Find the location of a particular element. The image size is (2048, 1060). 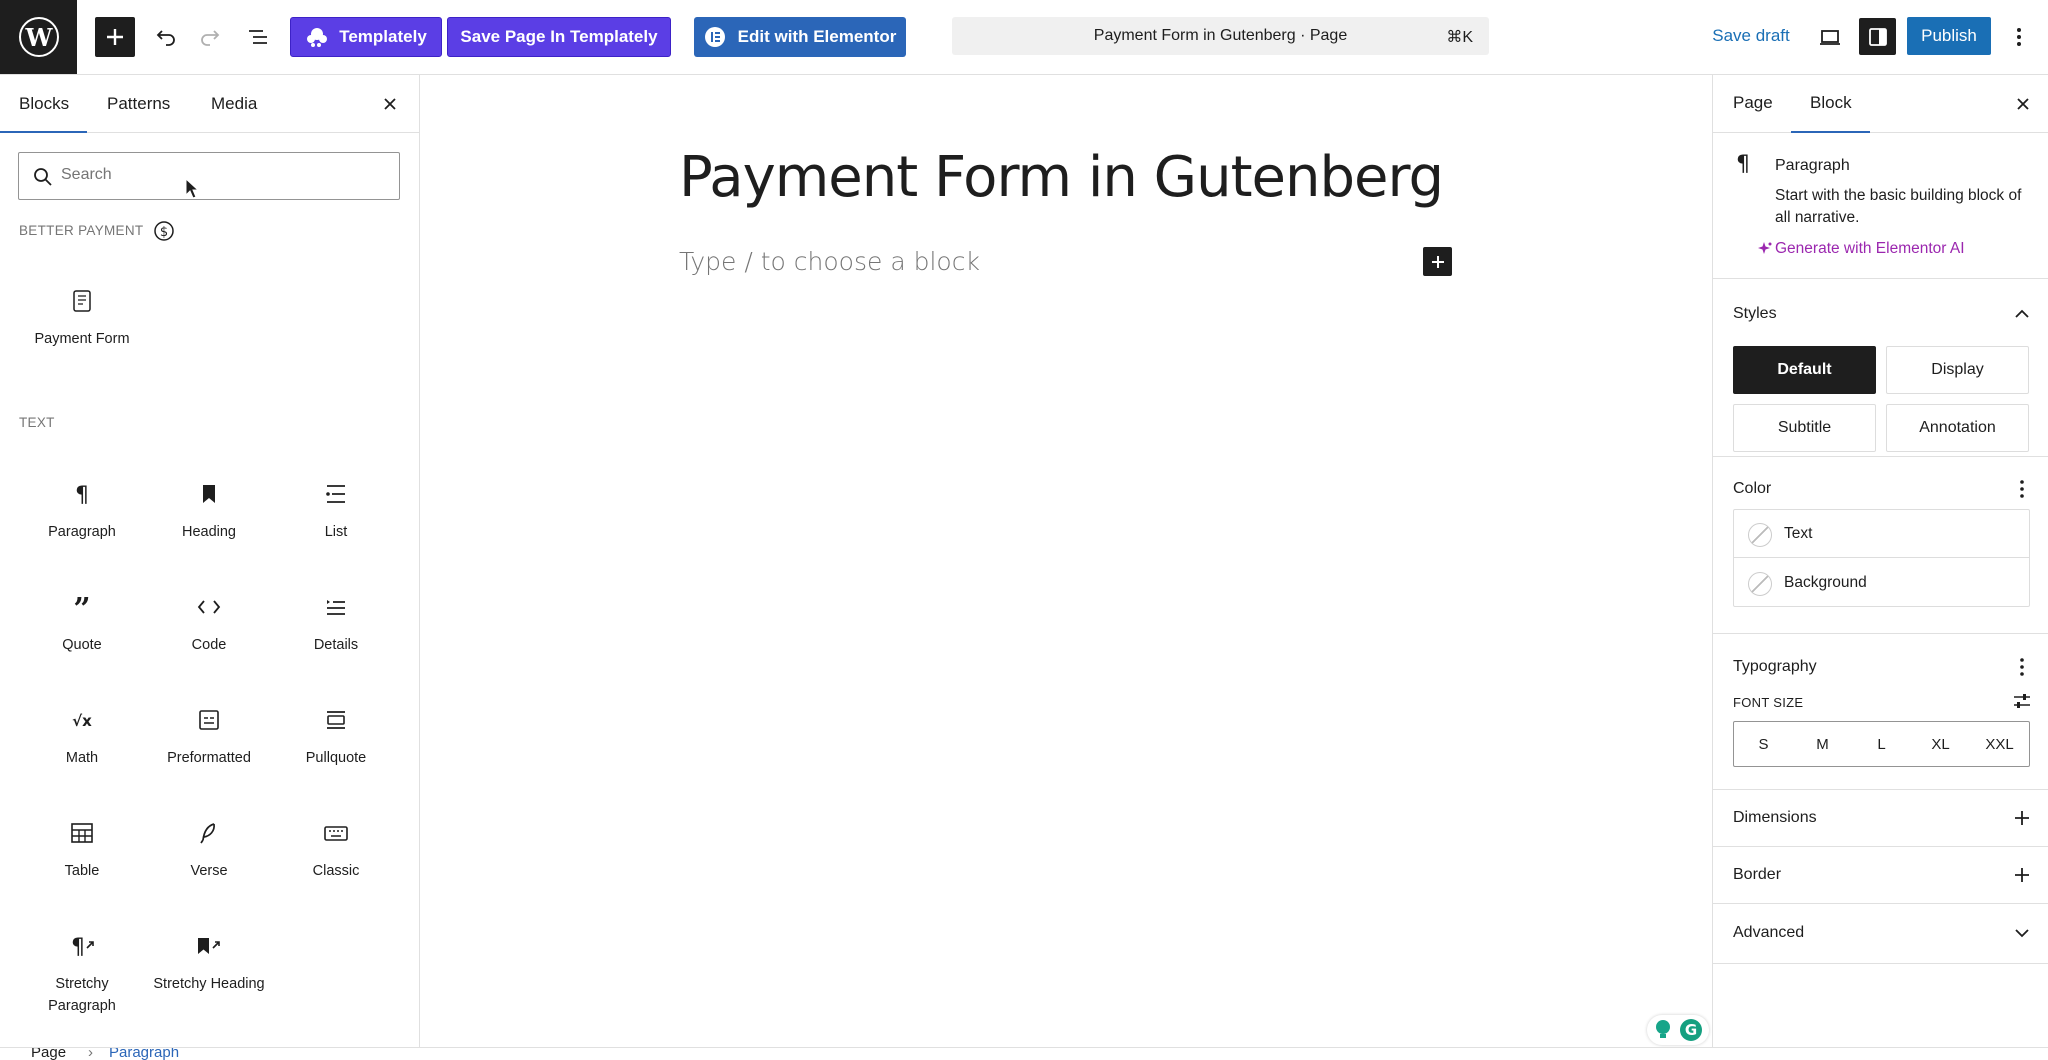

block-heading: Heading is located at coordinates (209, 511).